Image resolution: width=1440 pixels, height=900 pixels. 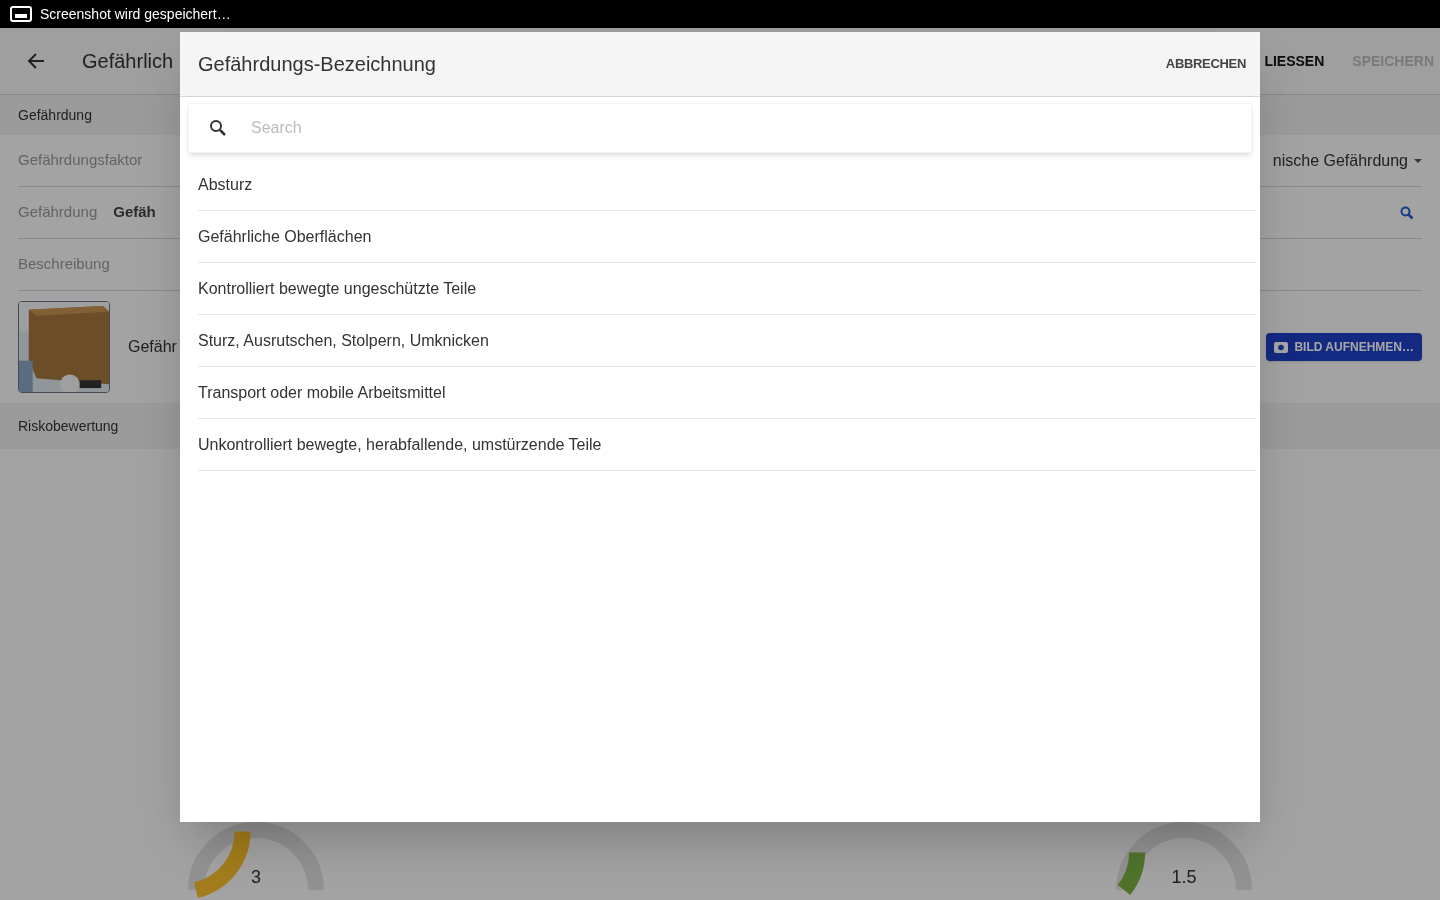 I want to click on search-field: Search, so click(x=720, y=128).